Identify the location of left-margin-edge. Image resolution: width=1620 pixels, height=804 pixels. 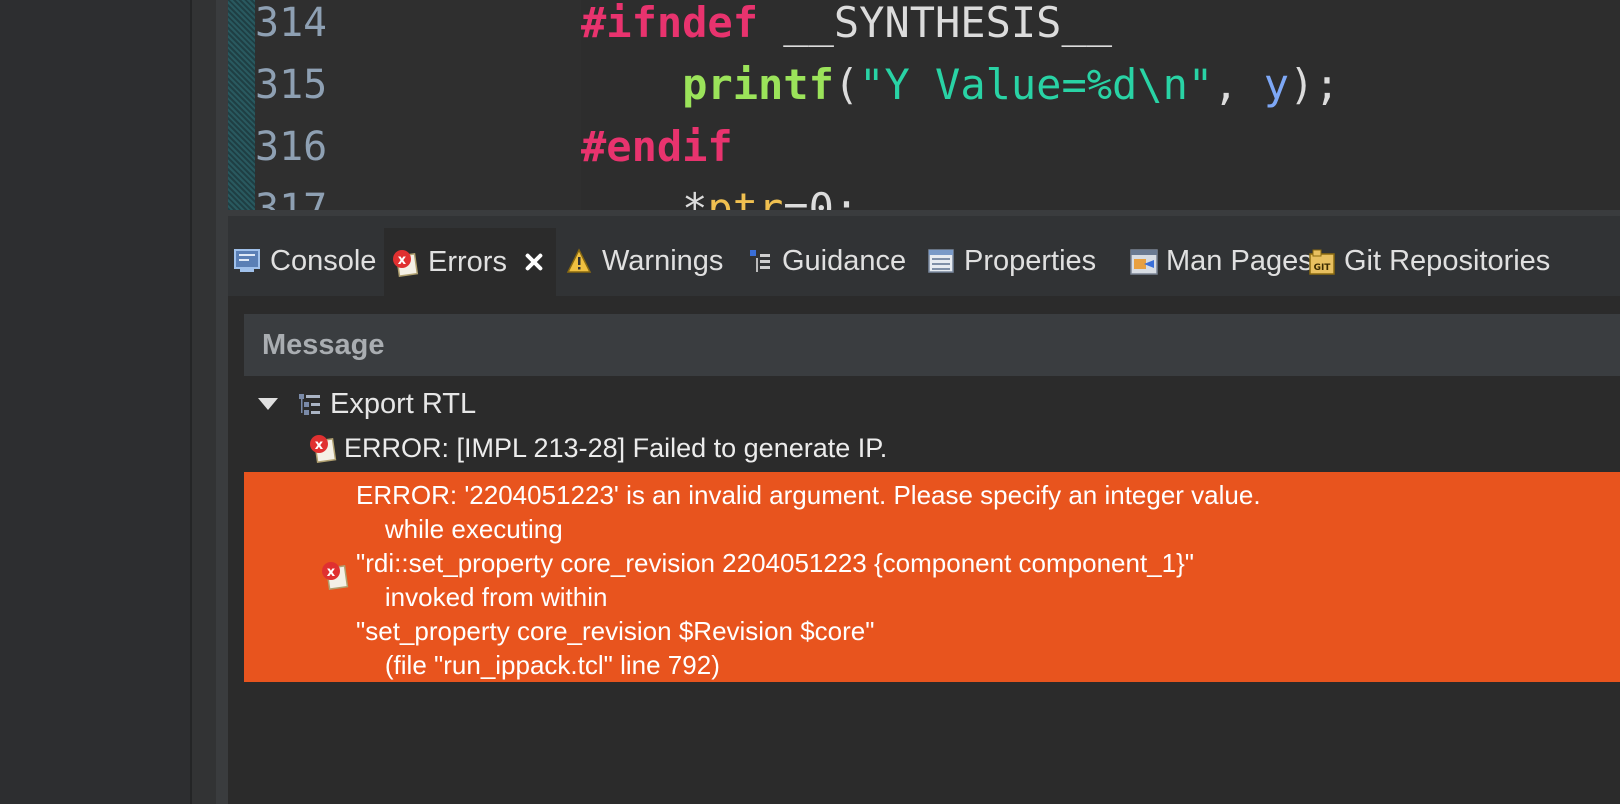
(222, 402).